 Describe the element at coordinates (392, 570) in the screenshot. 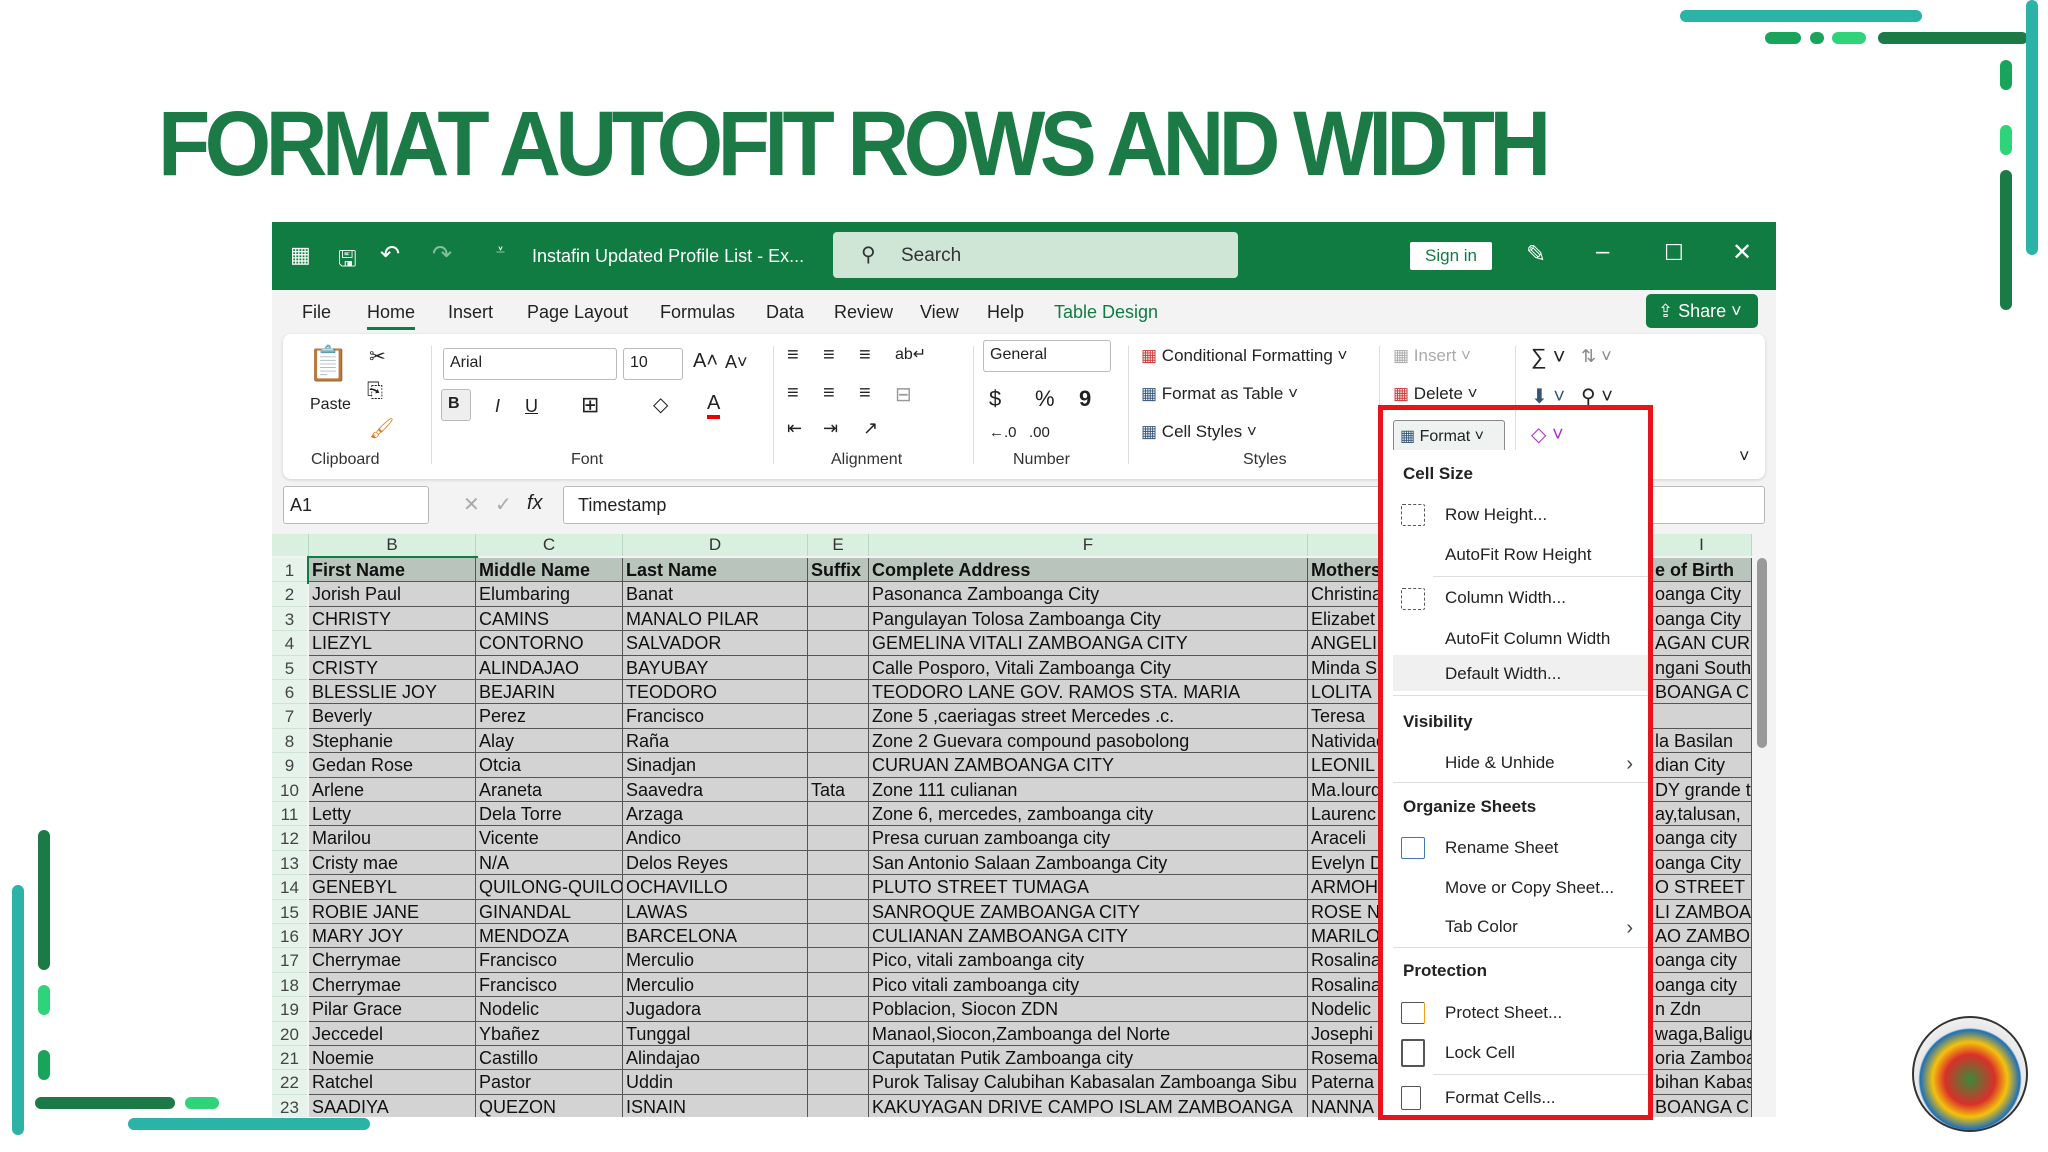

I see `cell: First Name` at that location.